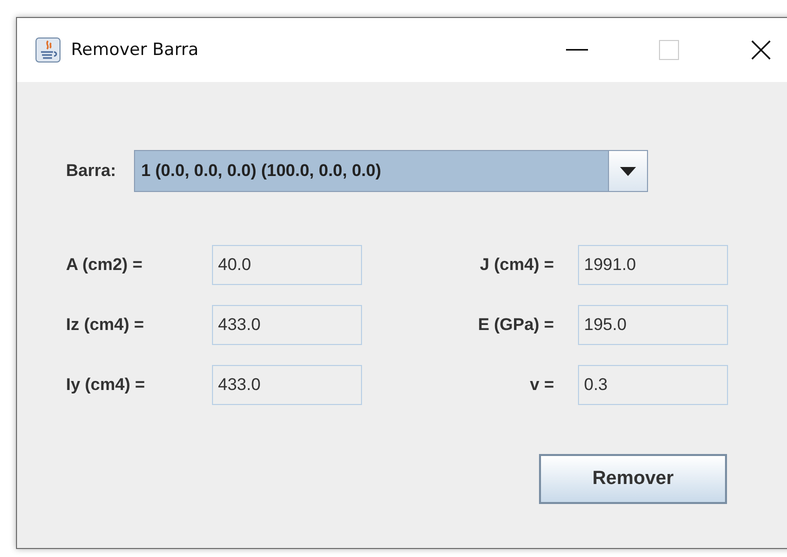 Image resolution: width=787 pixels, height=557 pixels. I want to click on input-field: 195.0, so click(653, 325).